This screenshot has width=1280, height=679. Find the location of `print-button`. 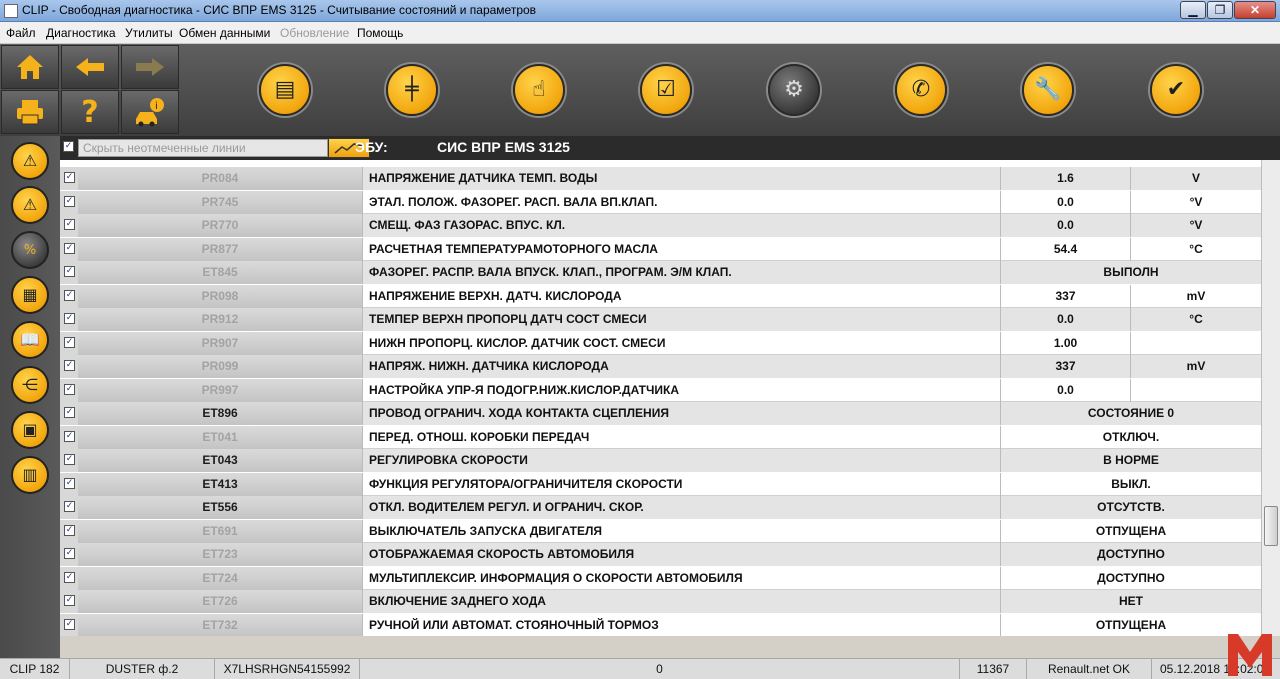

print-button is located at coordinates (30, 112).